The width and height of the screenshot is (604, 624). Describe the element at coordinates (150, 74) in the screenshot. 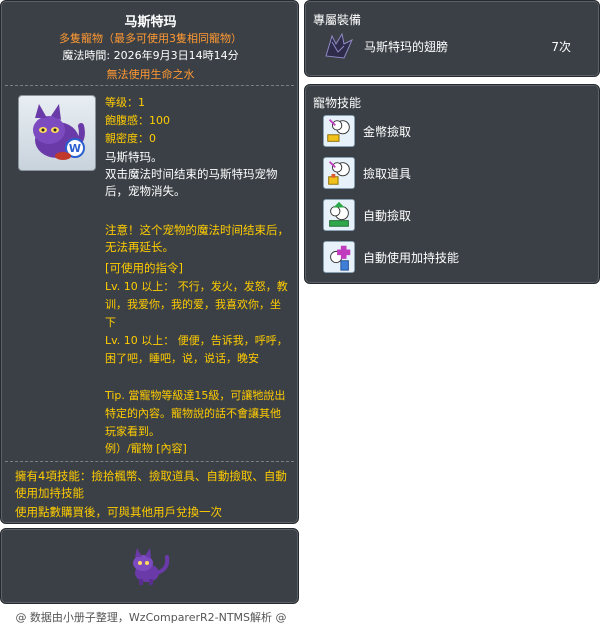

I see `water-of-life-warning: 無法使用生命之水` at that location.